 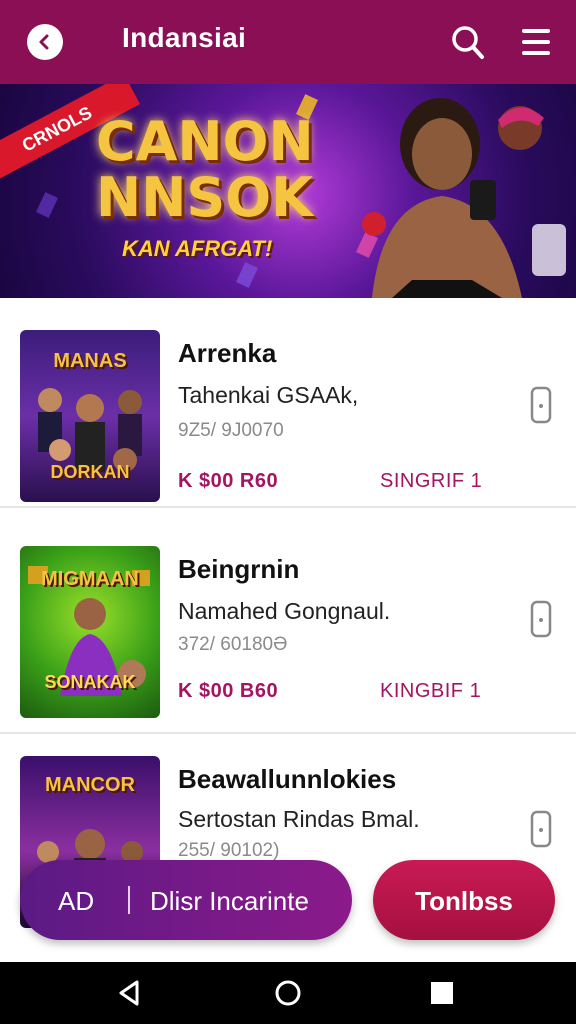 What do you see at coordinates (90, 632) in the screenshot?
I see `item-thumbnail: MIGMAAN SONAKAK` at bounding box center [90, 632].